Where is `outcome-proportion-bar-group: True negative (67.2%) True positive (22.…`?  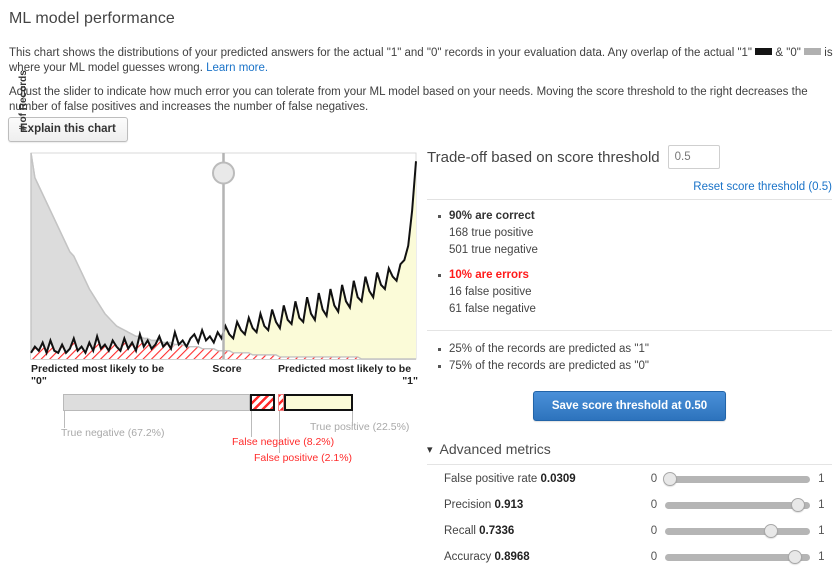
outcome-proportion-bar-group: True negative (67.2%) True positive (22.… is located at coordinates (210, 428).